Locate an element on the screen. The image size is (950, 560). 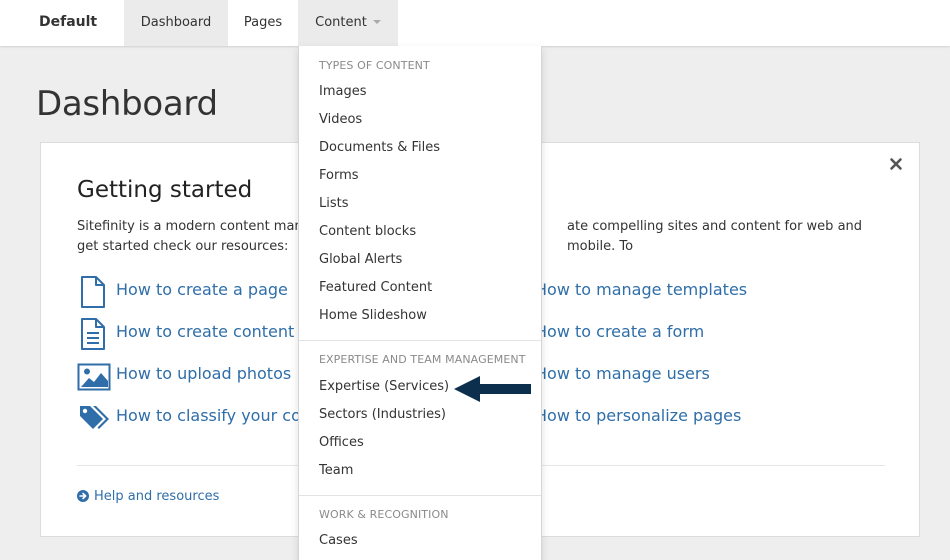
menu-item-featured-content: Featured Content is located at coordinates (375, 287).